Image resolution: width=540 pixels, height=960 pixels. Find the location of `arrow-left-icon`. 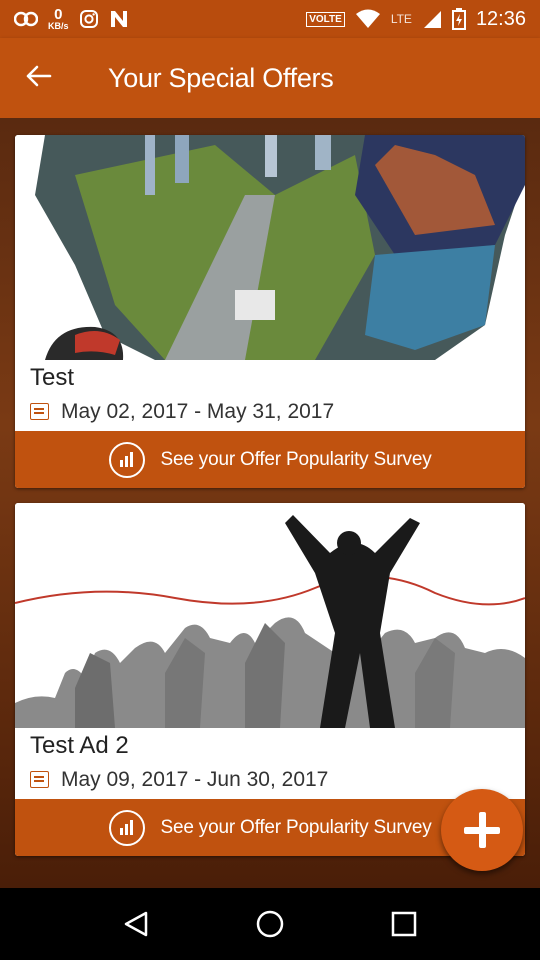

arrow-left-icon is located at coordinates (39, 76).